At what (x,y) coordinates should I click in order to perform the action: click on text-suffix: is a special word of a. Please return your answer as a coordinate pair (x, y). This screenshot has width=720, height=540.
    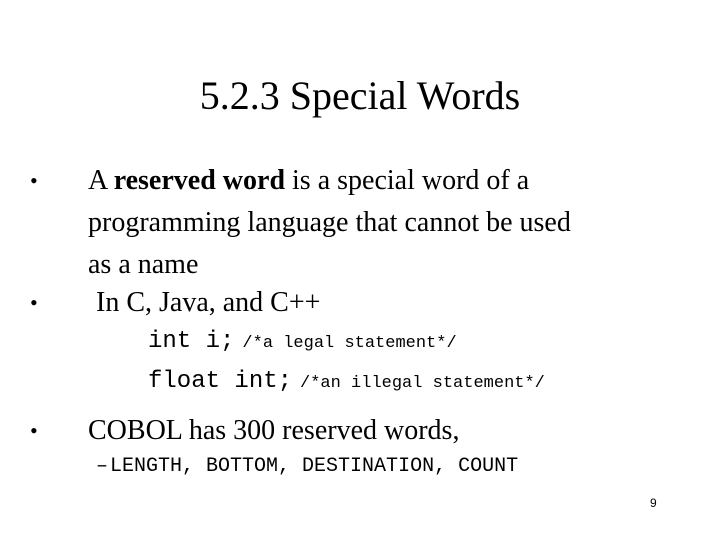
    Looking at the image, I should click on (407, 180).